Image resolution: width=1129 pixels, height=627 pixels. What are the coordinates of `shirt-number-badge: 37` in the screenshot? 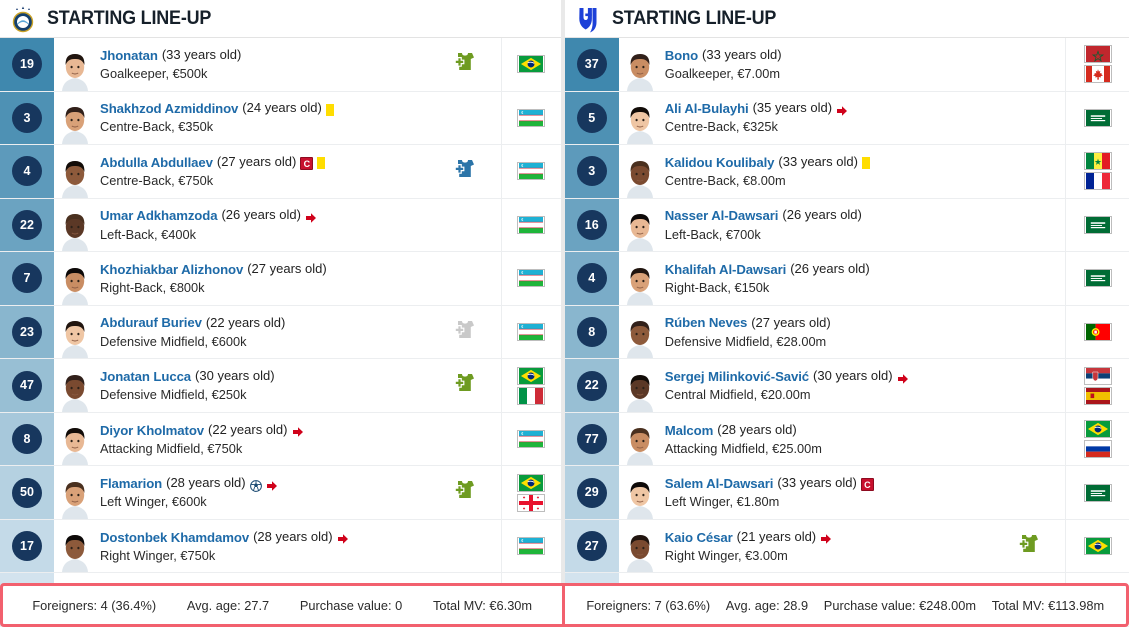 It's located at (591, 64).